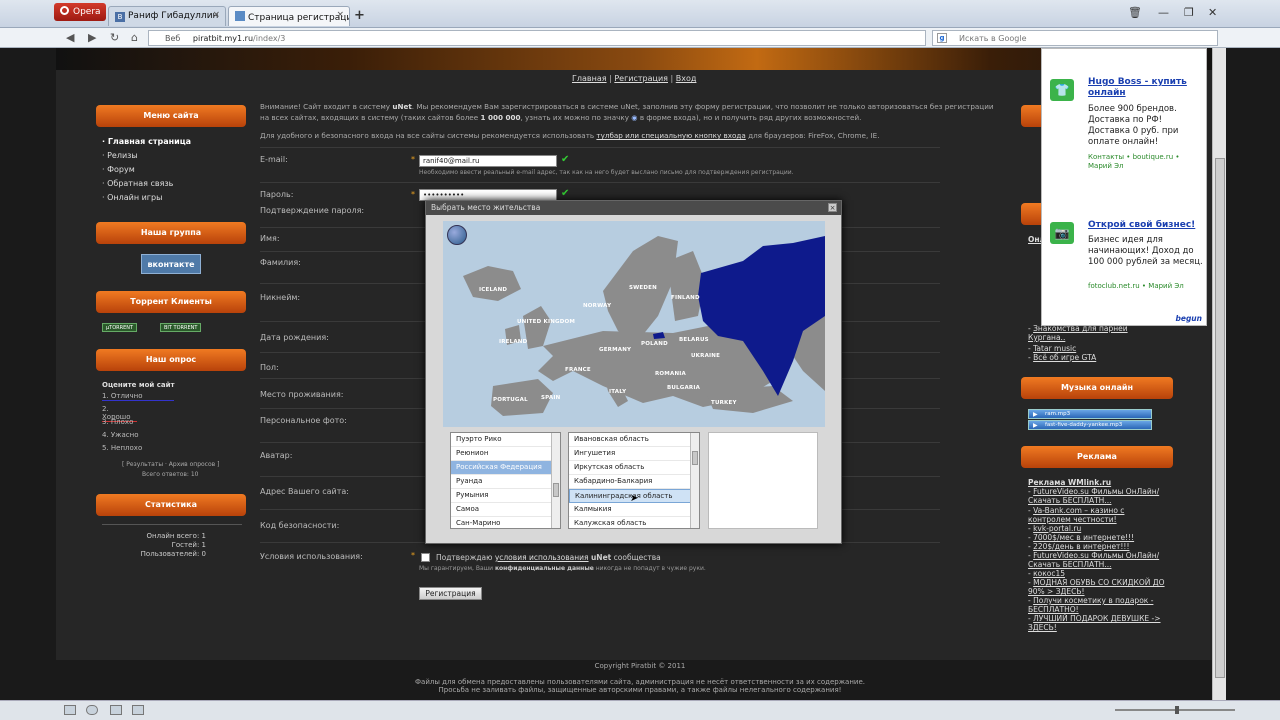  I want to click on poll-option: 5. Неплохо, so click(122, 448).